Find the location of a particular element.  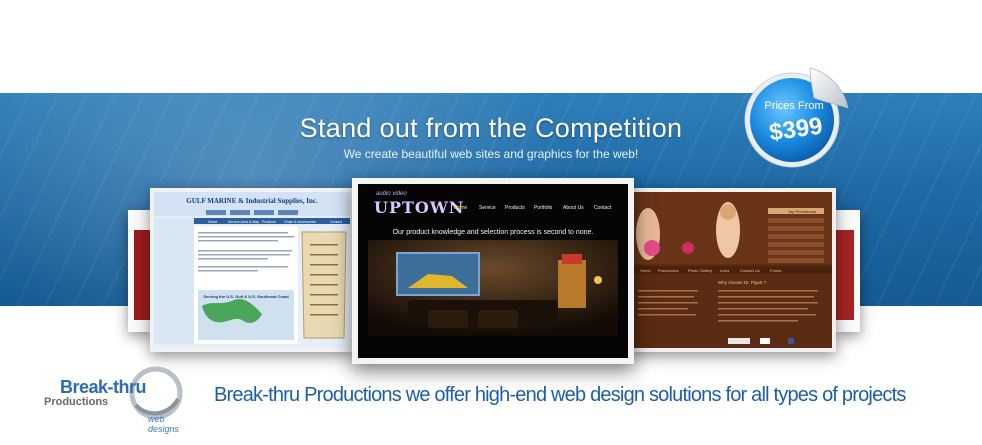

gulf-nav-5: Contact is located at coordinates (336, 222).